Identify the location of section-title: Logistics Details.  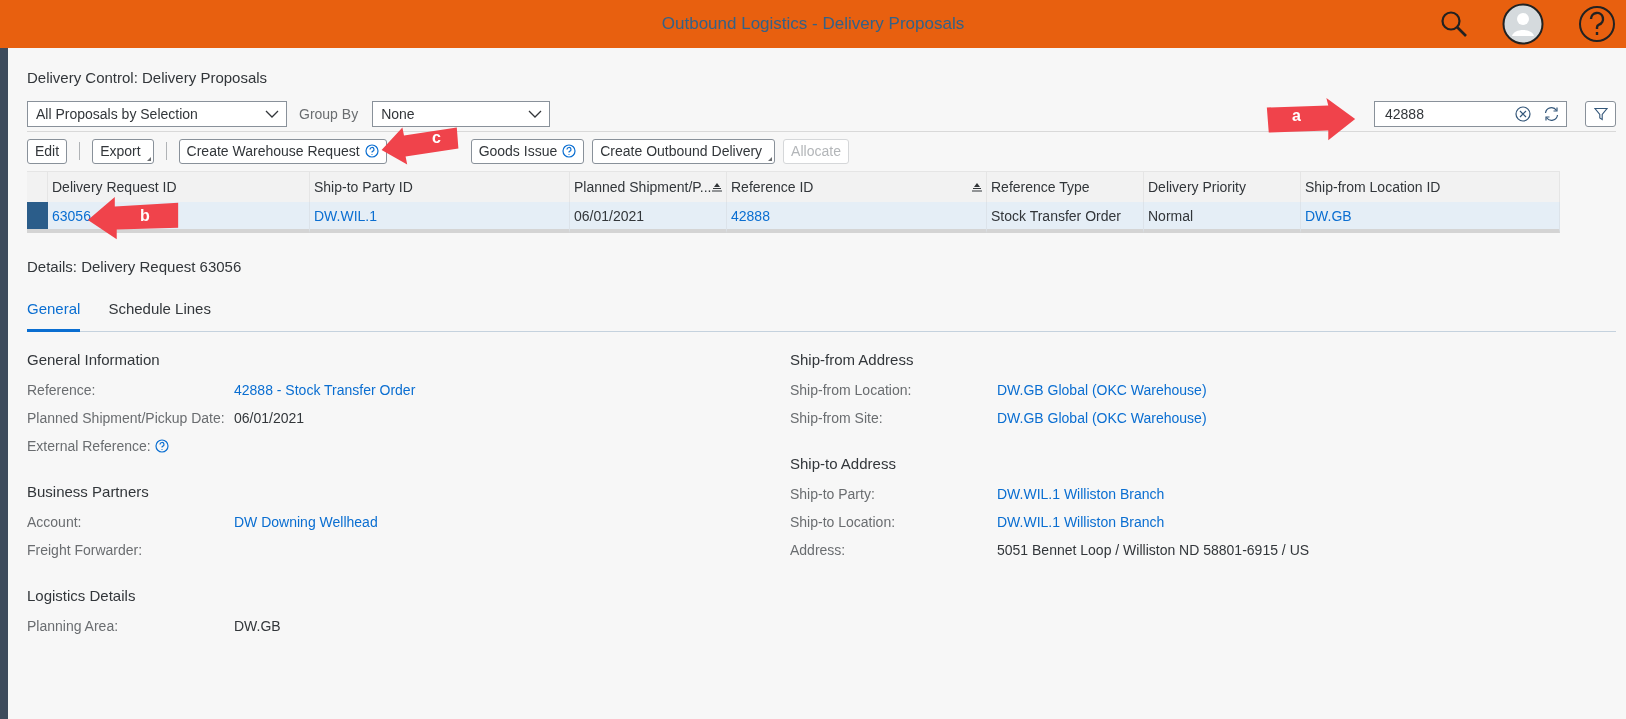
(81, 595).